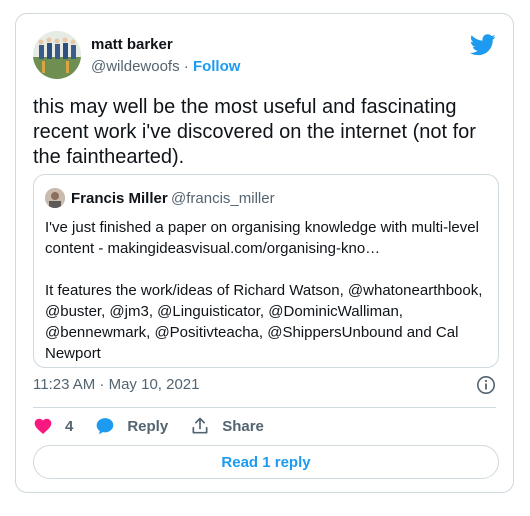  I want to click on share-label: Share, so click(243, 426).